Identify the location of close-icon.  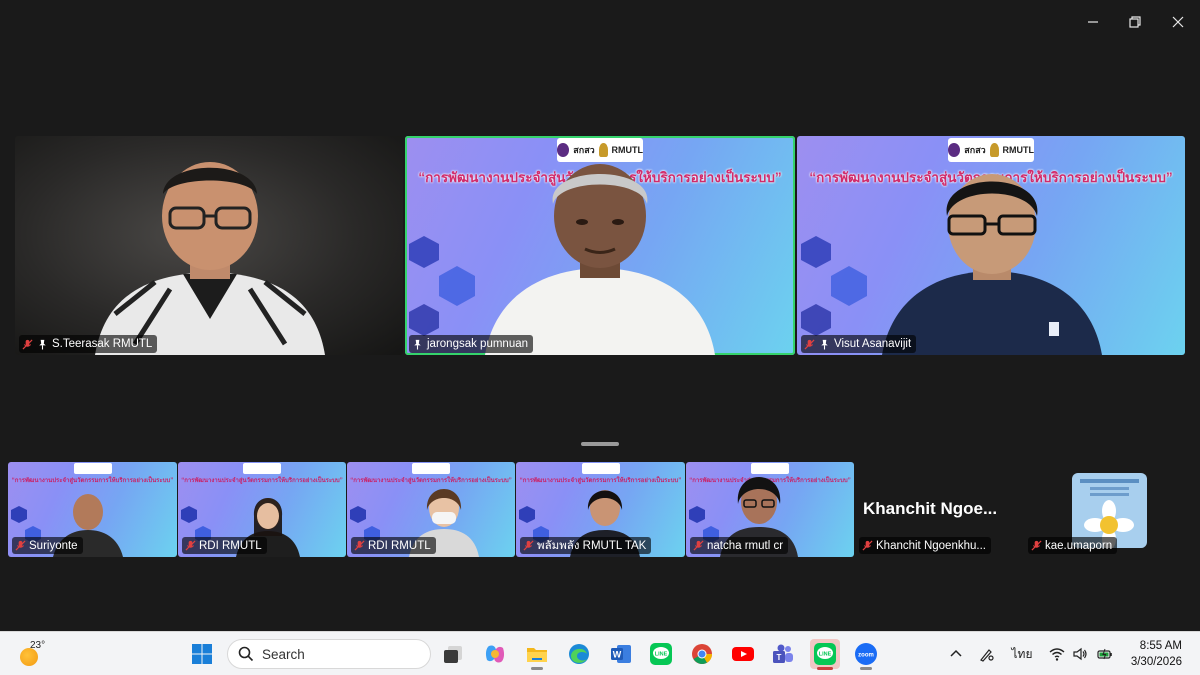
(1178, 22).